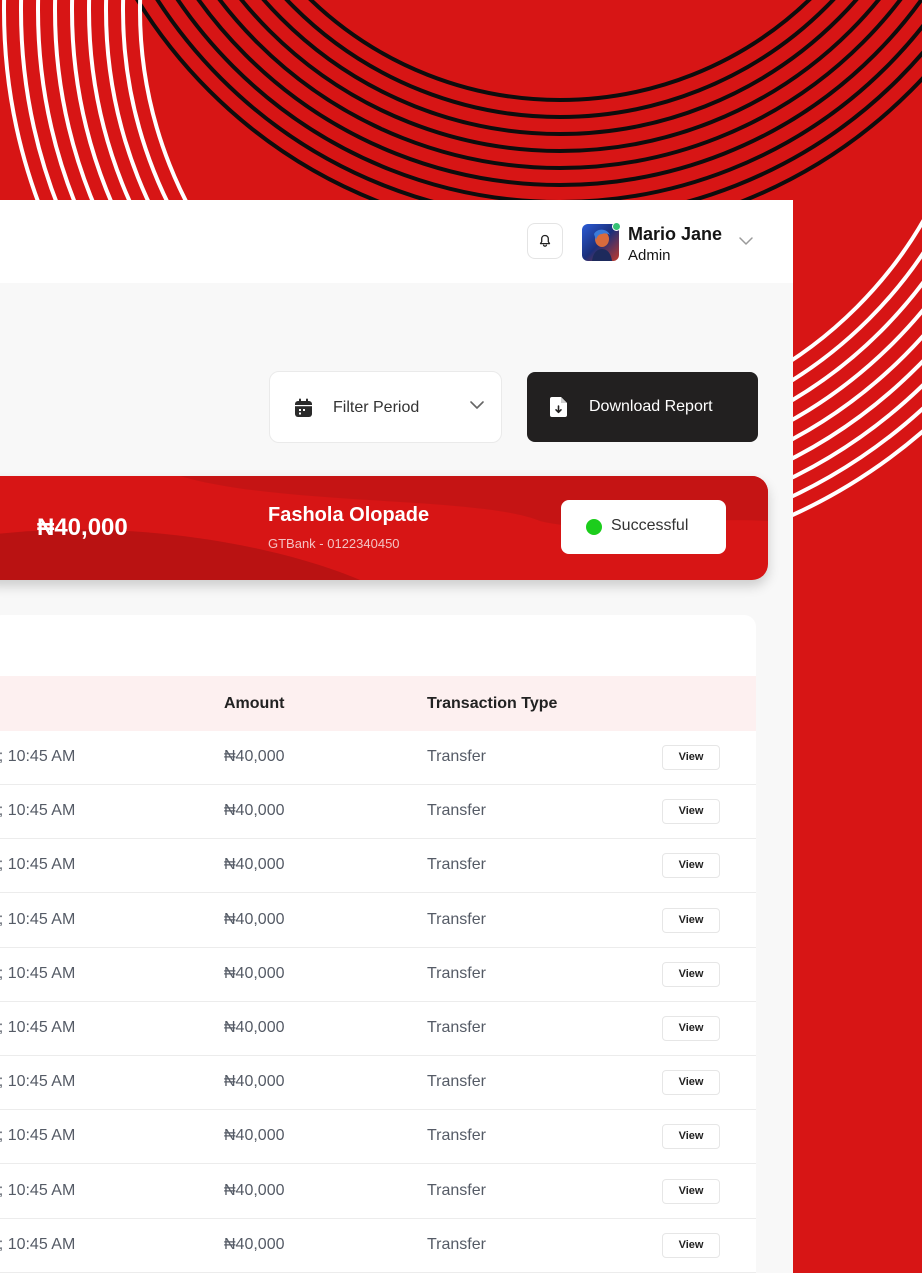  I want to click on column-header-amount: Amount, so click(254, 703).